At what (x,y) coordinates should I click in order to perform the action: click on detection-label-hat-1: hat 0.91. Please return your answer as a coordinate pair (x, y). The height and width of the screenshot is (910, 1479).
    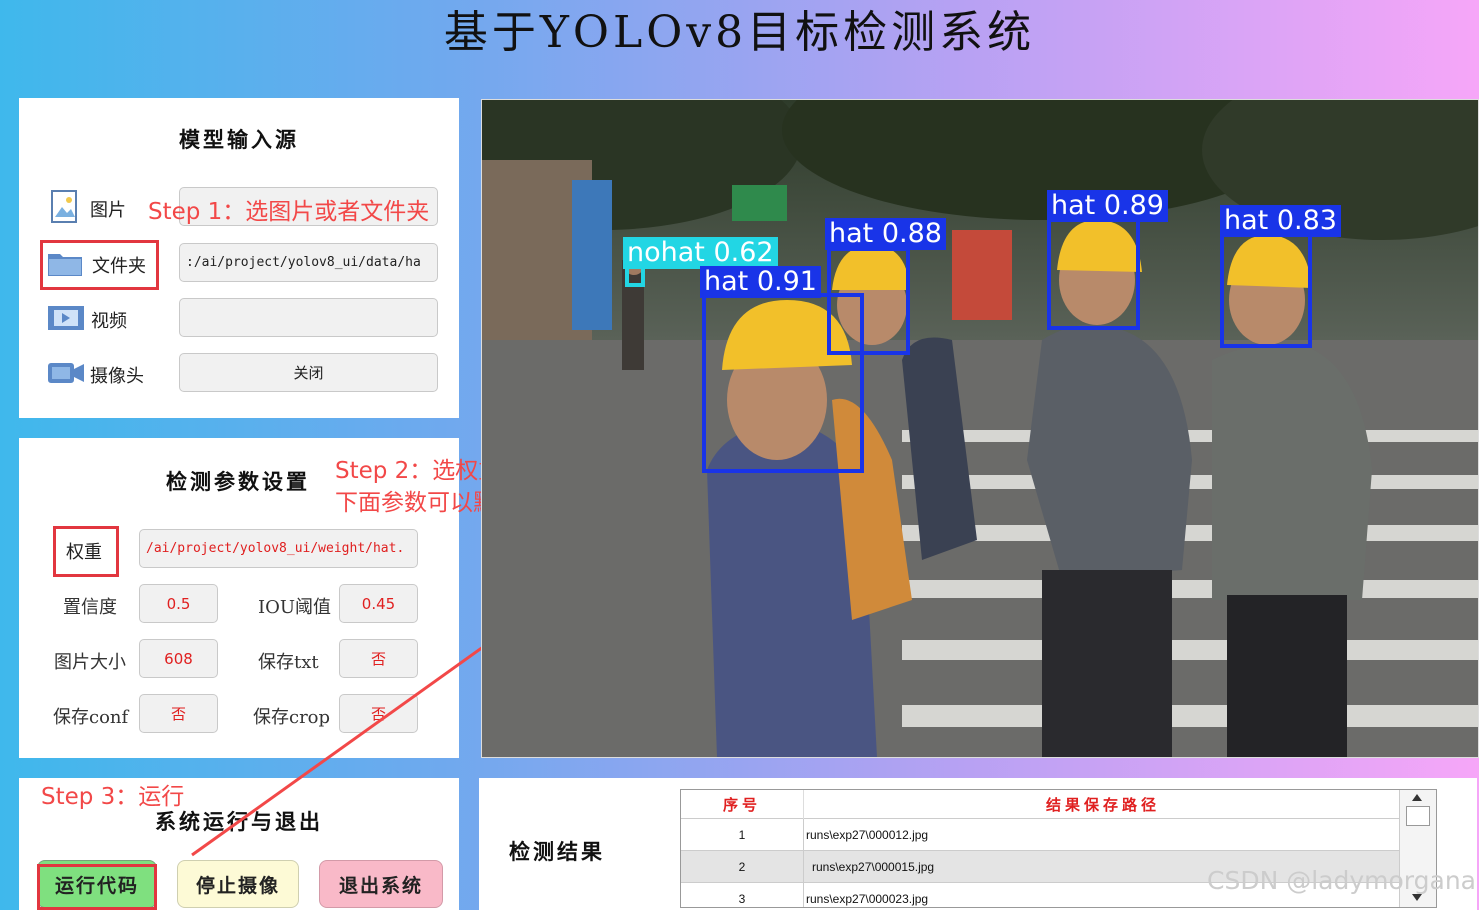
    Looking at the image, I should click on (760, 282).